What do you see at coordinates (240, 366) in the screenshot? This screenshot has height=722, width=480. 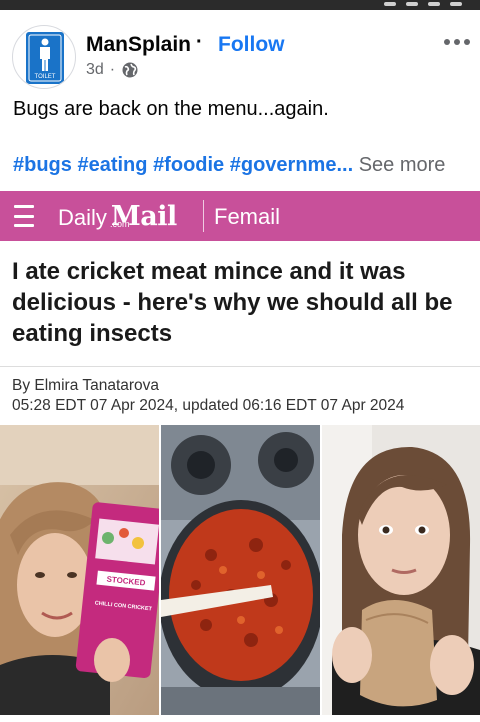 I see `divider` at bounding box center [240, 366].